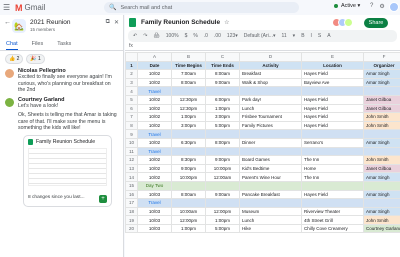  I want to click on column-title: Date, so click(154, 65).